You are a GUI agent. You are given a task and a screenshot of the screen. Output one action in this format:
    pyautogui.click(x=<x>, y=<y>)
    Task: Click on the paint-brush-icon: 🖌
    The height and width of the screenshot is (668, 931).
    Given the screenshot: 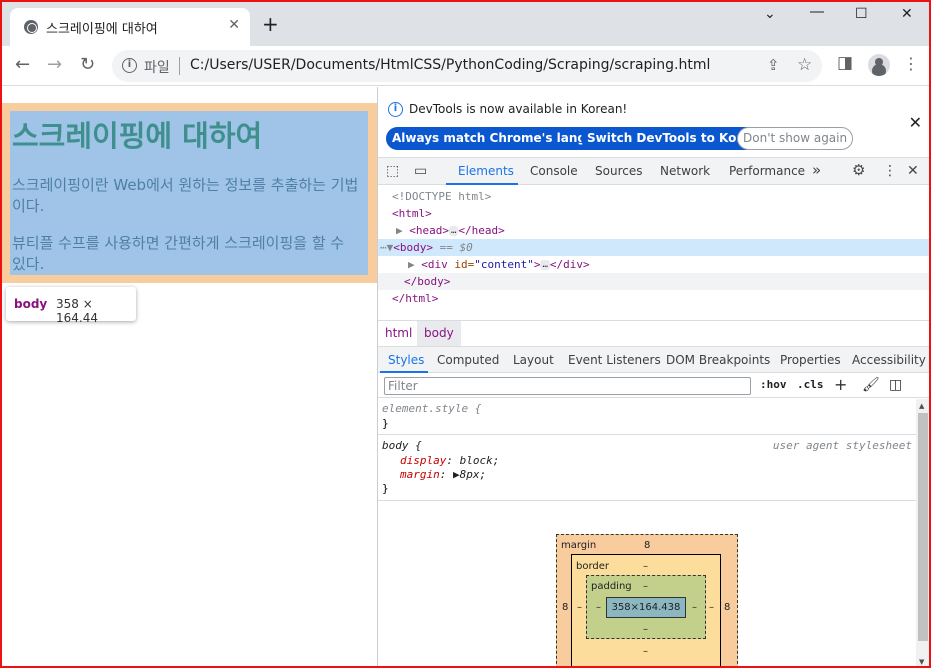 What is the action you would take?
    pyautogui.click(x=871, y=385)
    